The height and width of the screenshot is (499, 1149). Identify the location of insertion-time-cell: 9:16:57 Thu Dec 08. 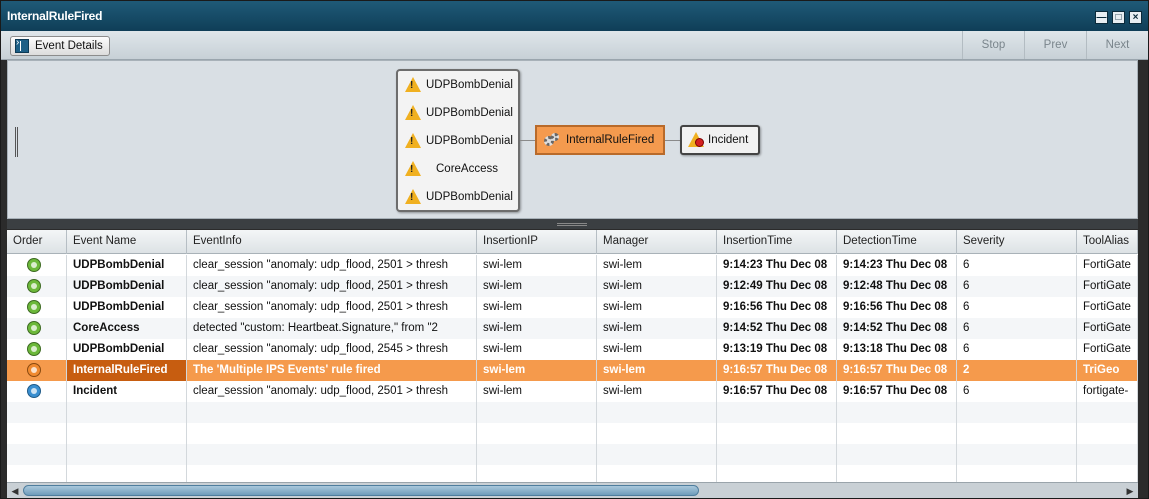
(777, 391).